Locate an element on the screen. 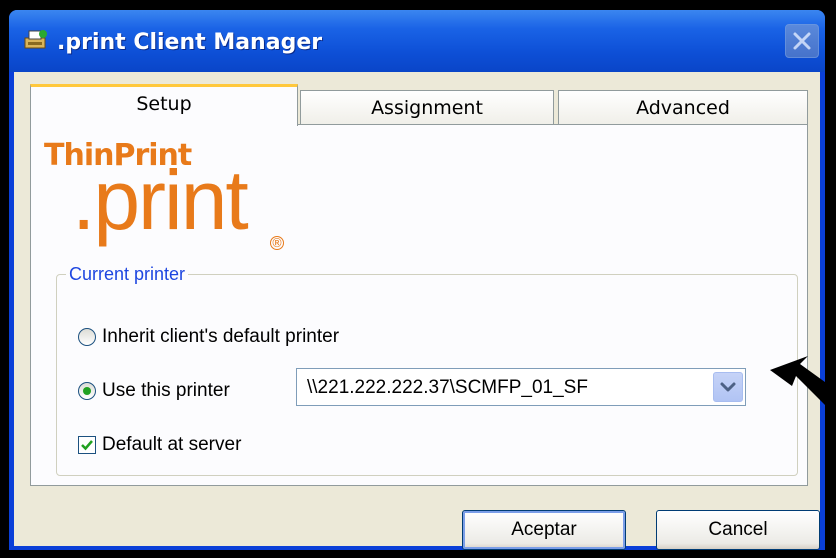  printer-app-icon is located at coordinates (36, 40).